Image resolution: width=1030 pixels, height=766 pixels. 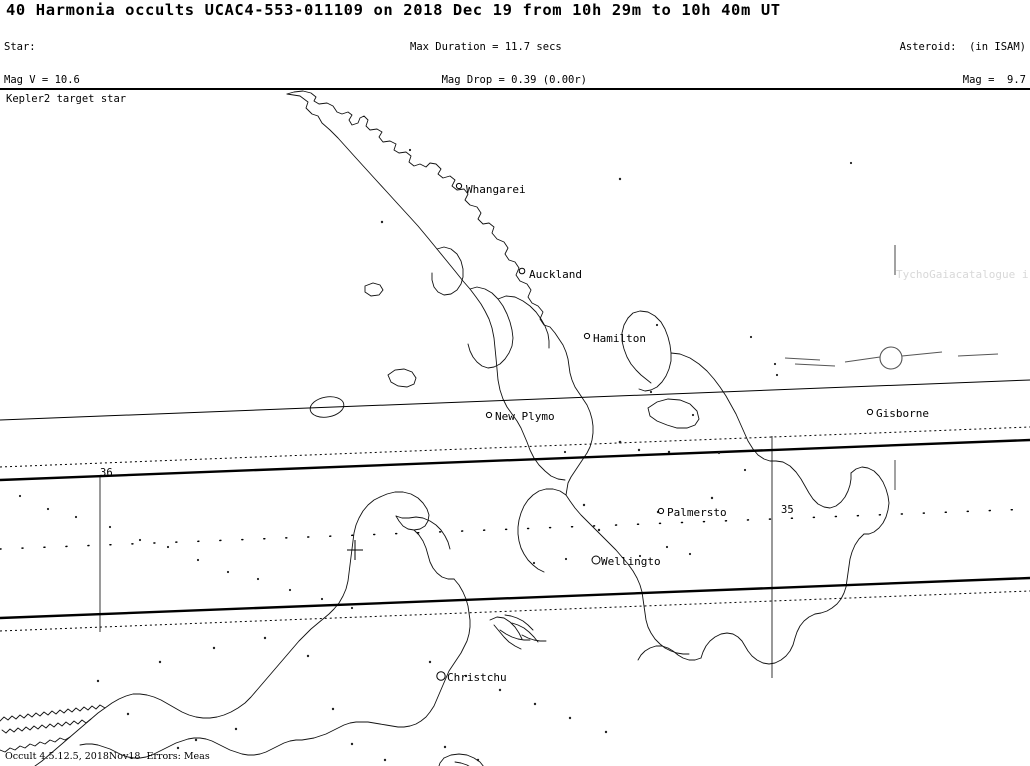 I want to click on star-line-1: Mag V = 10.6, so click(x=42, y=79).